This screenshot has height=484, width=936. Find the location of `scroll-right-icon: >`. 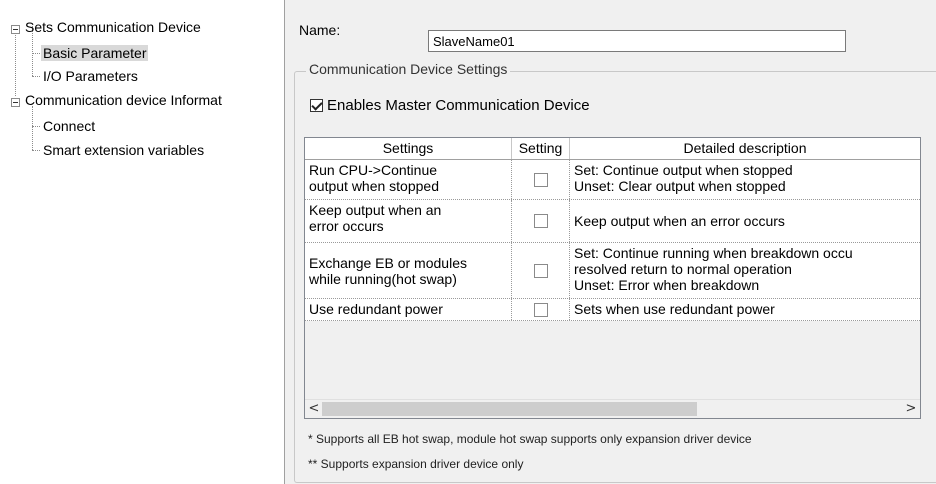

scroll-right-icon: > is located at coordinates (911, 409).